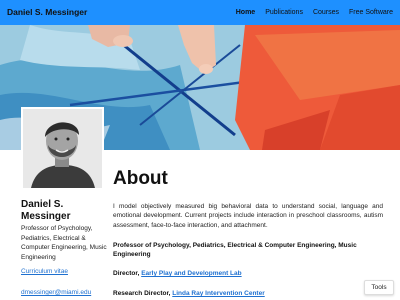 The width and height of the screenshot is (400, 300). What do you see at coordinates (126, 273) in the screenshot?
I see `director-label: Director,` at bounding box center [126, 273].